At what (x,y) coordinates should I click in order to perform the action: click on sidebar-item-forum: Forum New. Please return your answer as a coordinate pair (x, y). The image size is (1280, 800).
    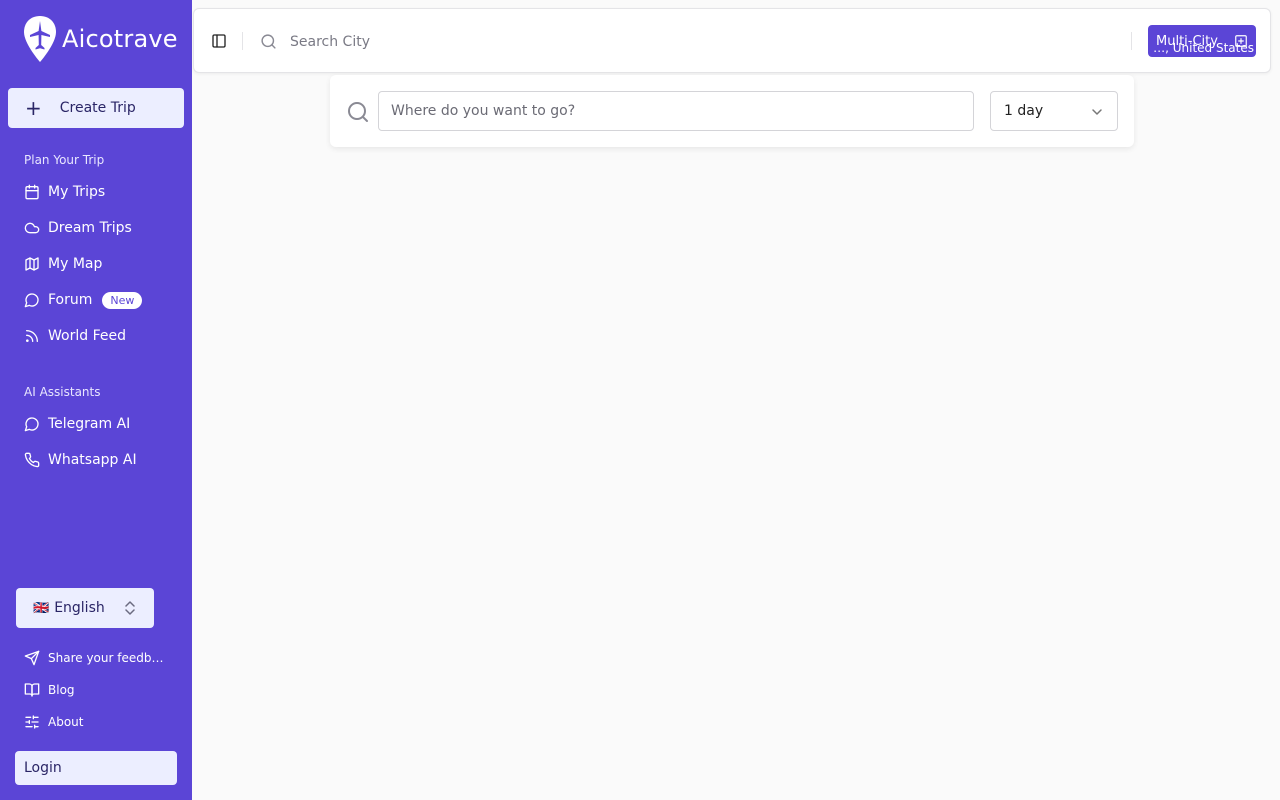
    Looking at the image, I should click on (83, 300).